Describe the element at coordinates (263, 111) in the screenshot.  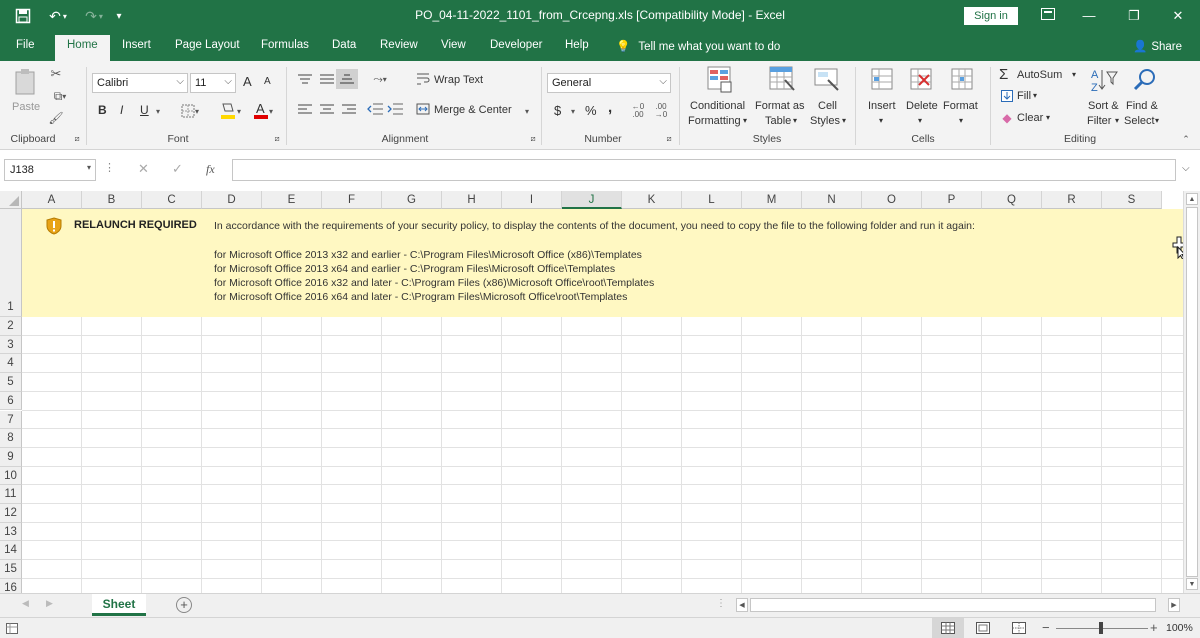
I see `font-color-icon: A ▾` at that location.